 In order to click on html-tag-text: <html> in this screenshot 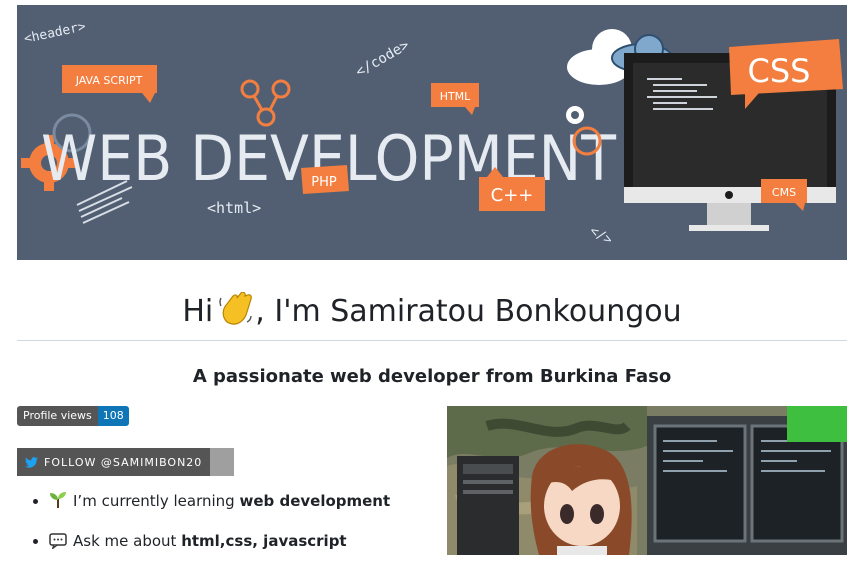, I will do `click(234, 208)`.